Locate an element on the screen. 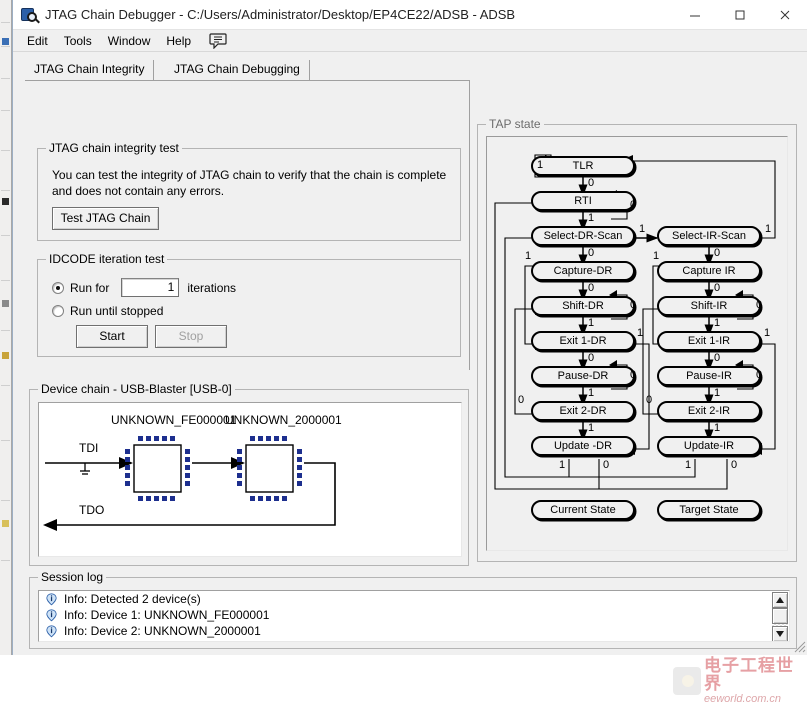  menu-item-tools: Tools is located at coordinates (78, 41).